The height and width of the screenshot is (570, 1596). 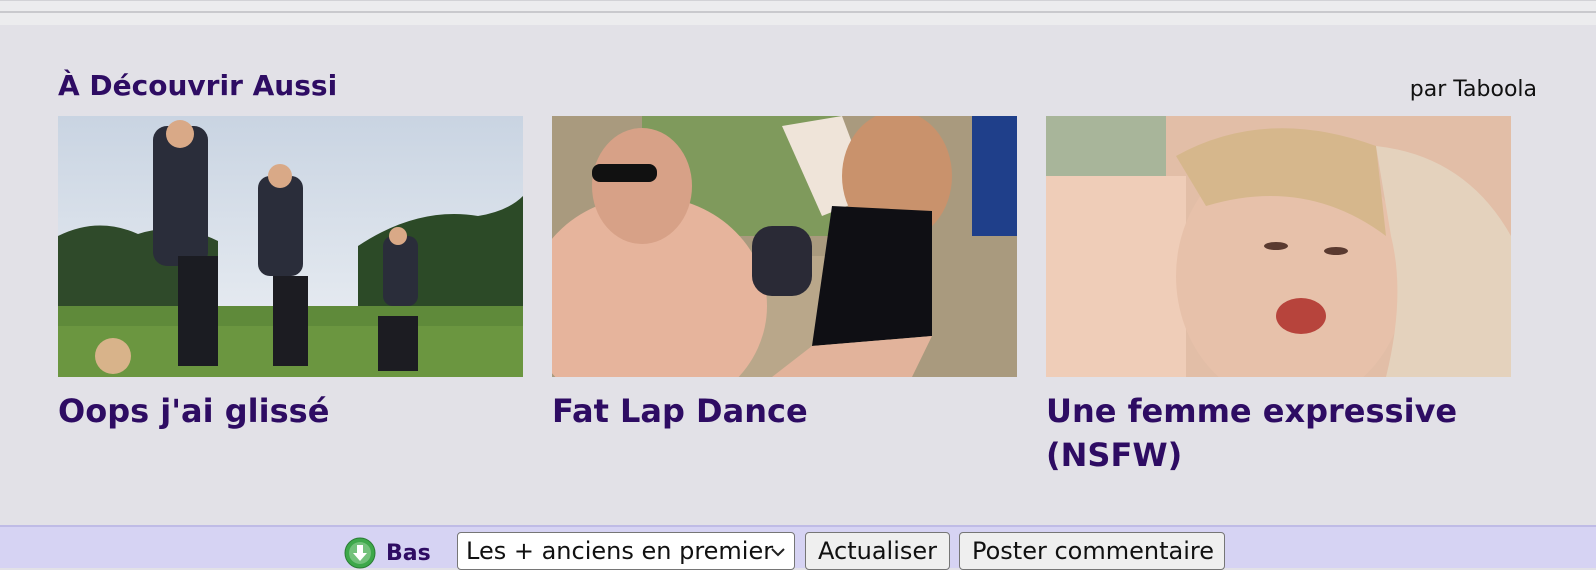 What do you see at coordinates (198, 85) in the screenshot?
I see `section-title: À Découvrir Aussi` at bounding box center [198, 85].